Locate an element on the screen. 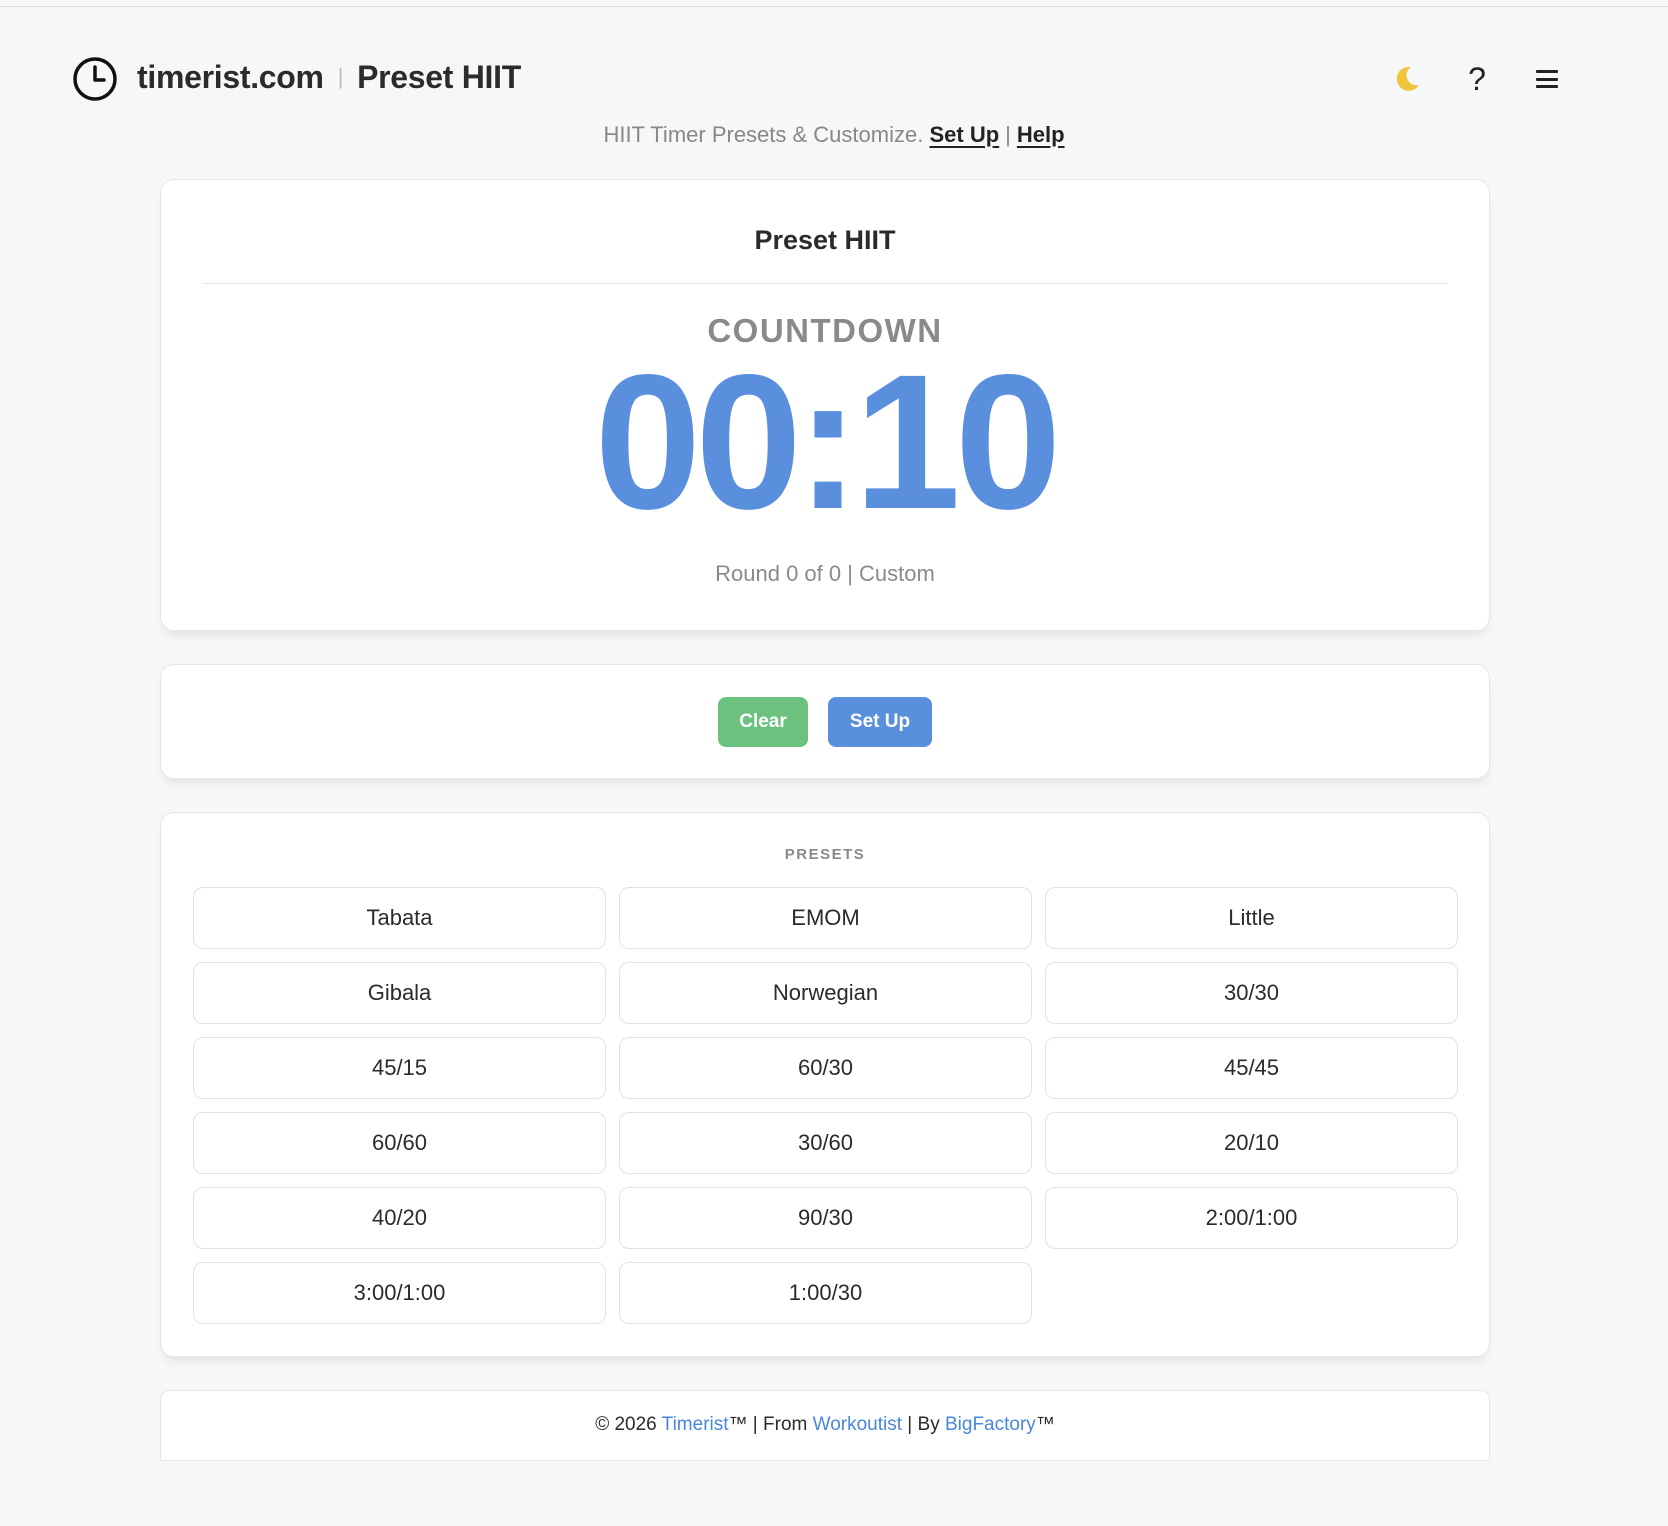  preset-button: 40/20 is located at coordinates (399, 1218).